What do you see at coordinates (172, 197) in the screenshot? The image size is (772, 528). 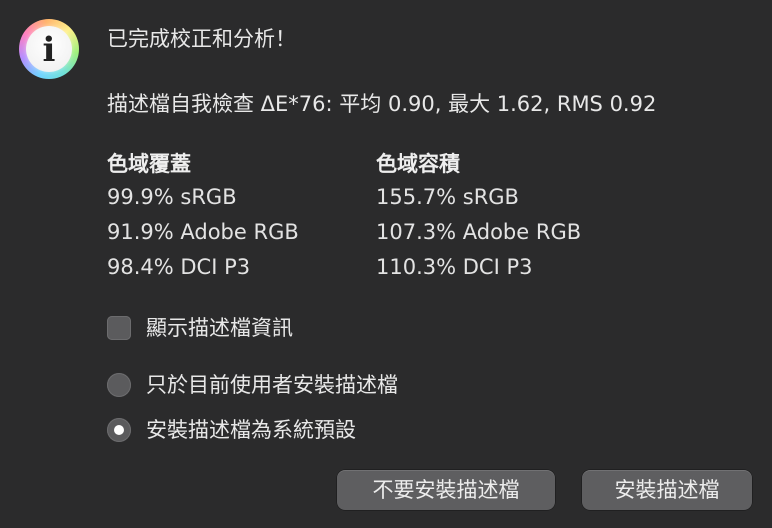 I see `gamut-coverage-srgb: 99.9% sRGB` at bounding box center [172, 197].